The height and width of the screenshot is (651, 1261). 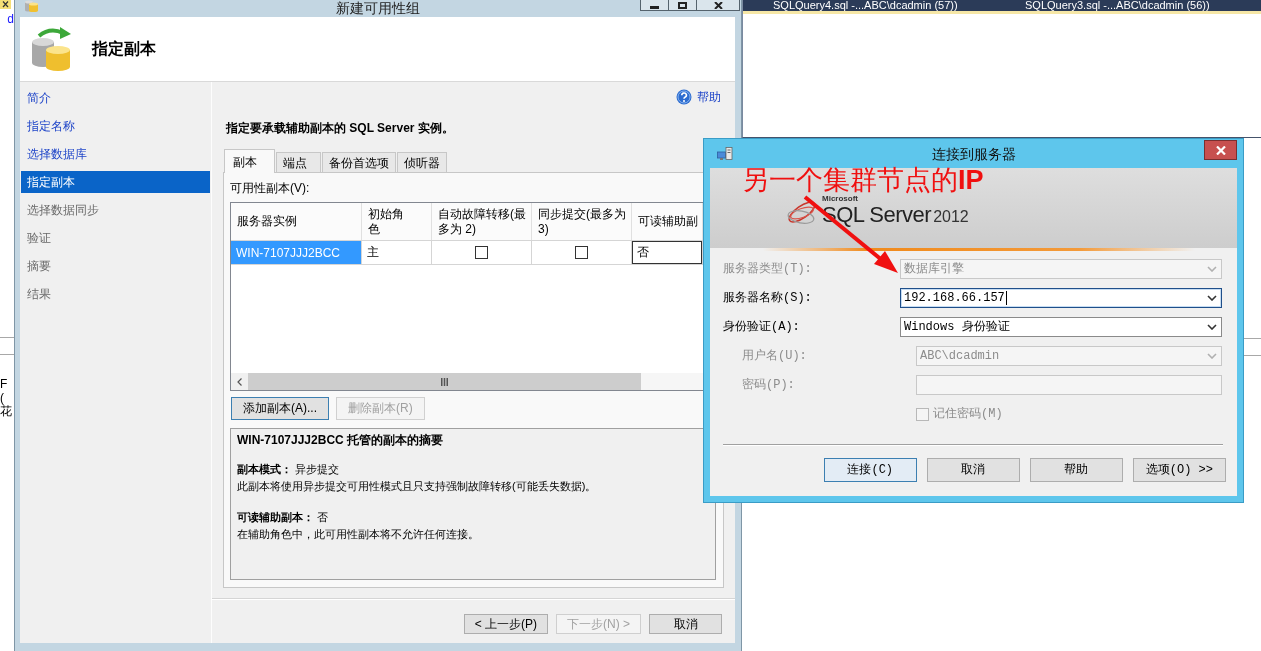 I want to click on summary-line: 副本模式： 异步提交, so click(x=289, y=469).